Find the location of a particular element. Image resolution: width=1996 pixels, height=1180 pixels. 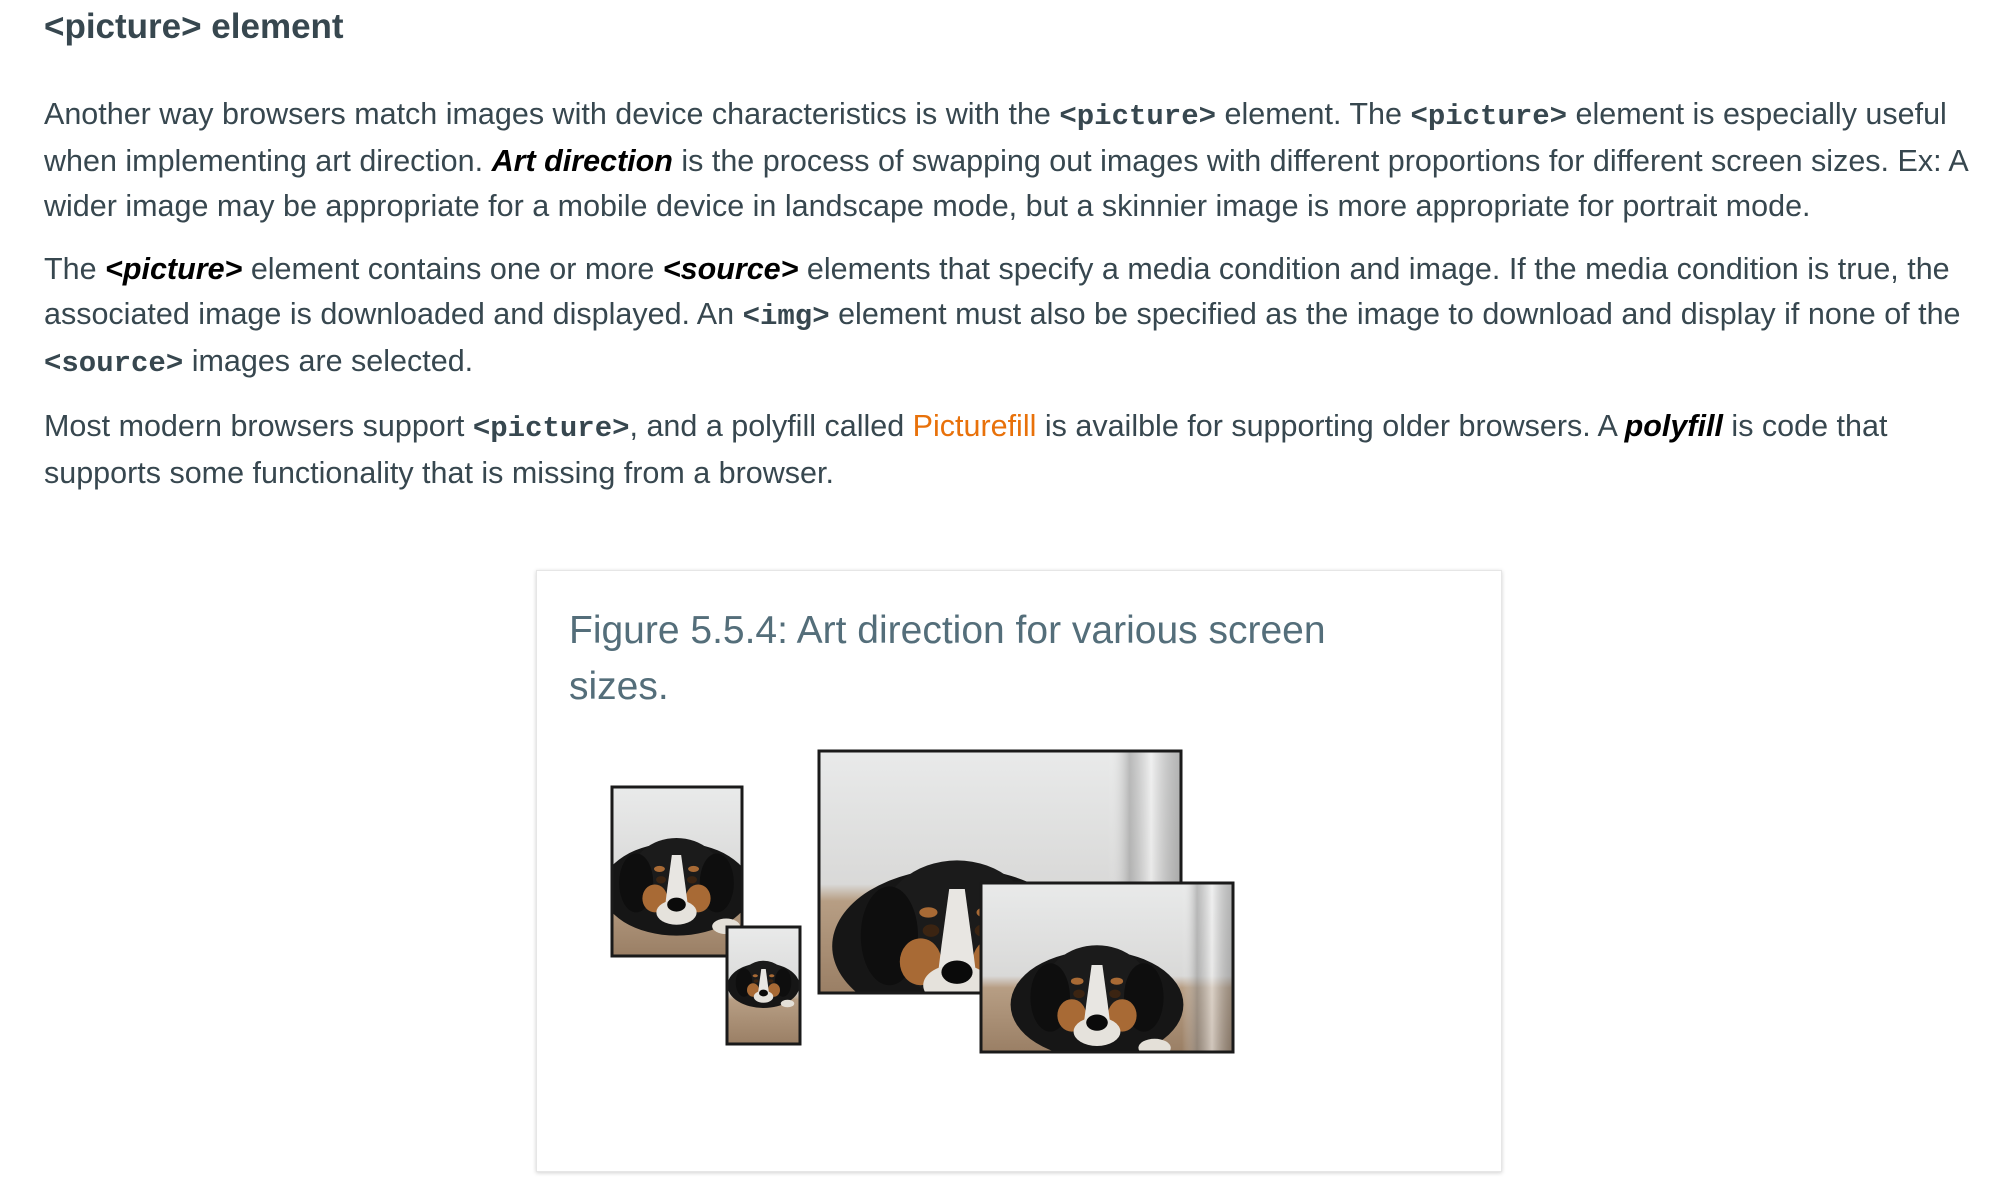

term-picture: <picture> is located at coordinates (174, 269).